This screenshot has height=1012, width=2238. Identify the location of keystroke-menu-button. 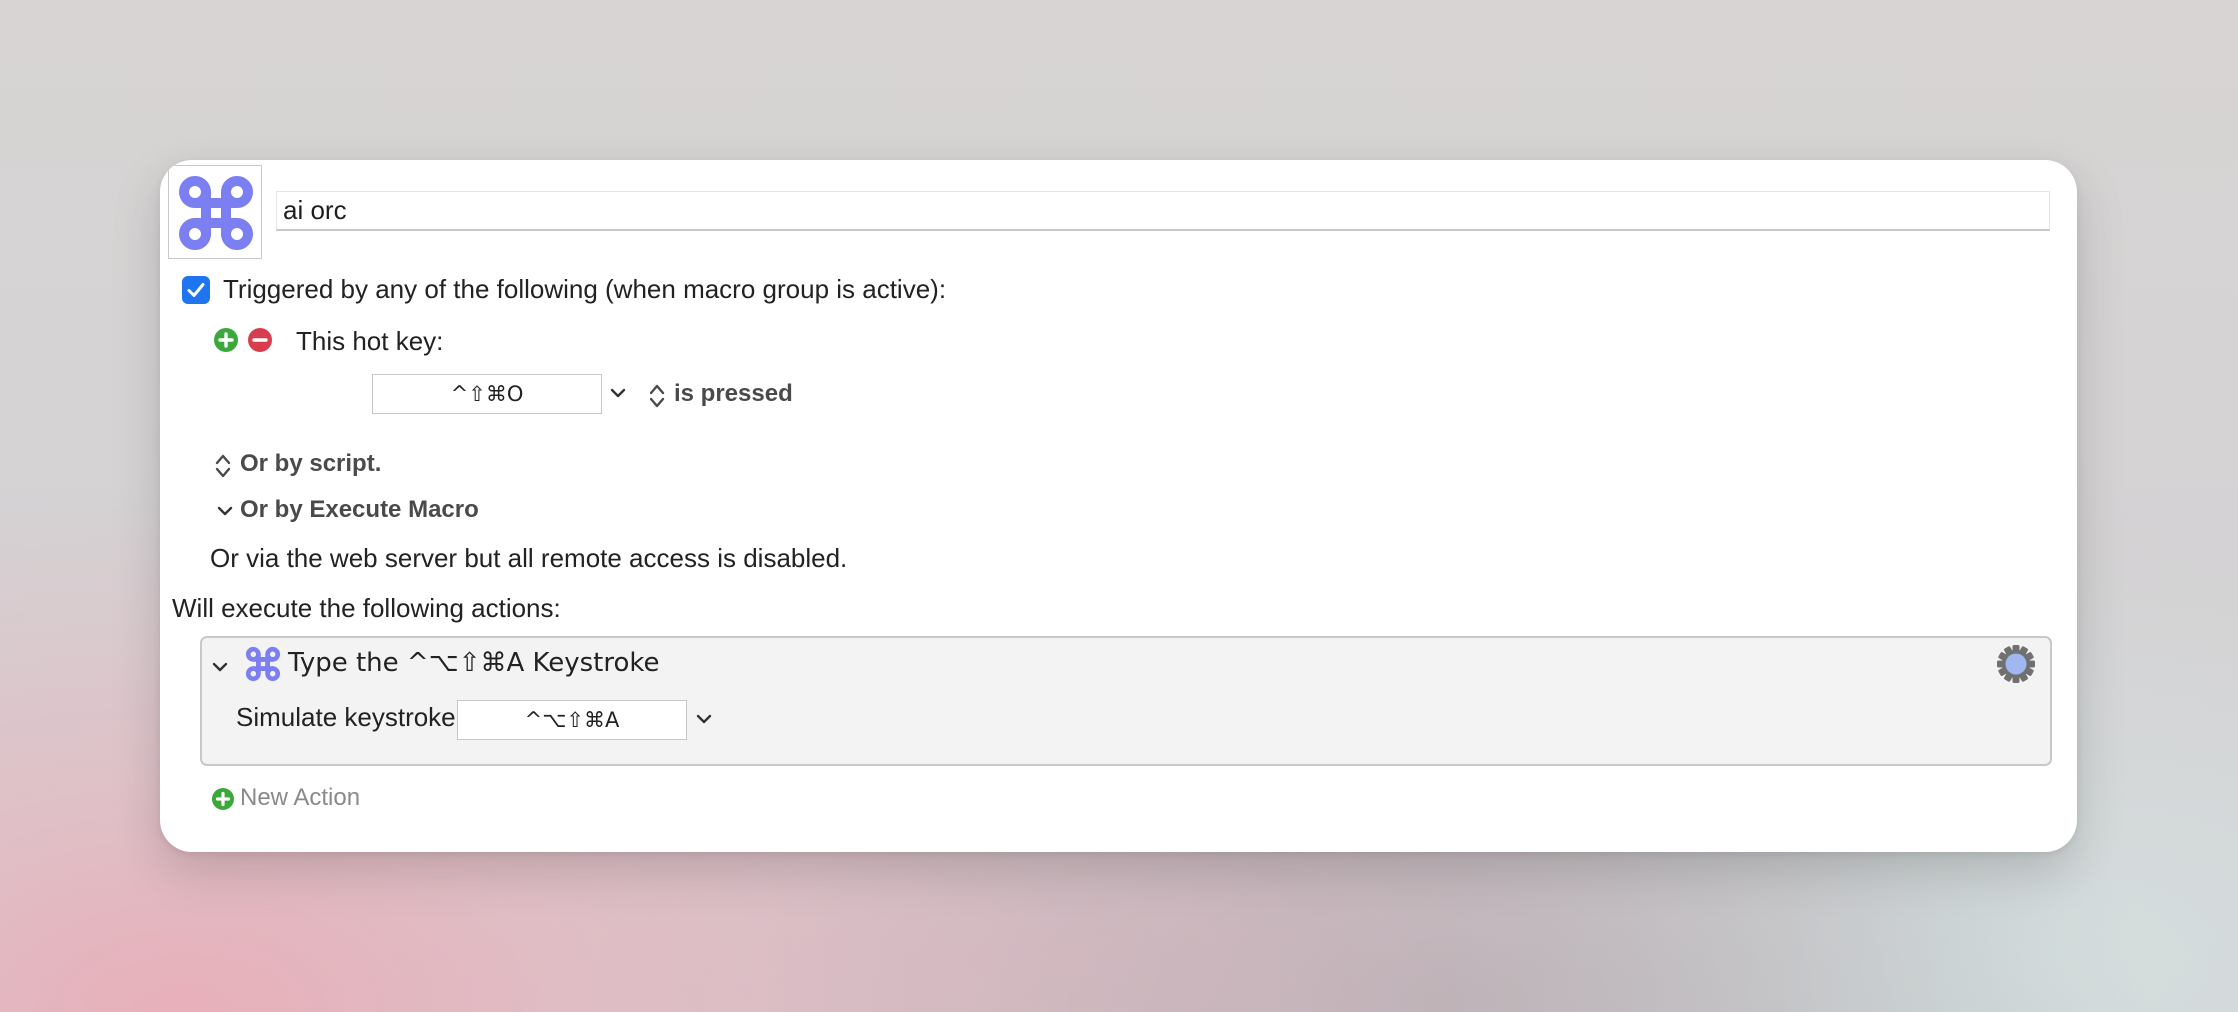
(704, 721).